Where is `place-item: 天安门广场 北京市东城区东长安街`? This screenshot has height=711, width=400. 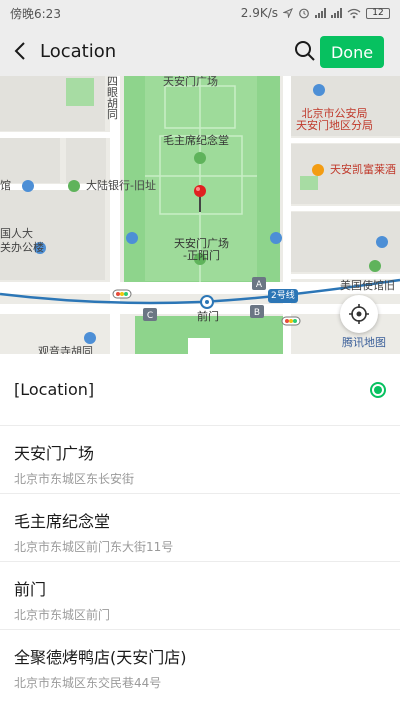
place-item: 天安门广场 北京市东城区东长安街 is located at coordinates (200, 460).